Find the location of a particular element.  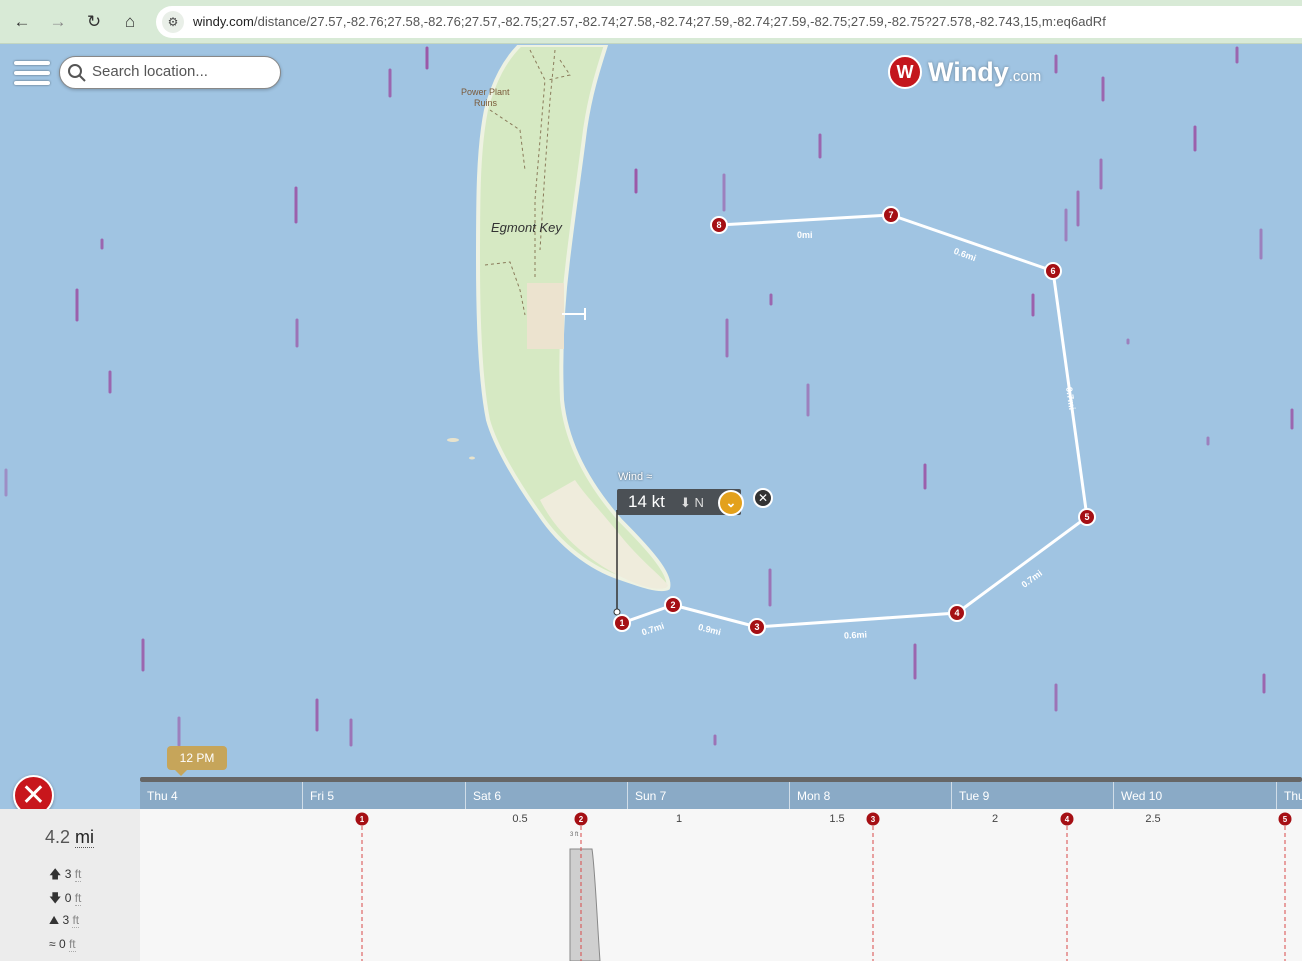

segment-label-2-3: 0.9mi is located at coordinates (709, 629).